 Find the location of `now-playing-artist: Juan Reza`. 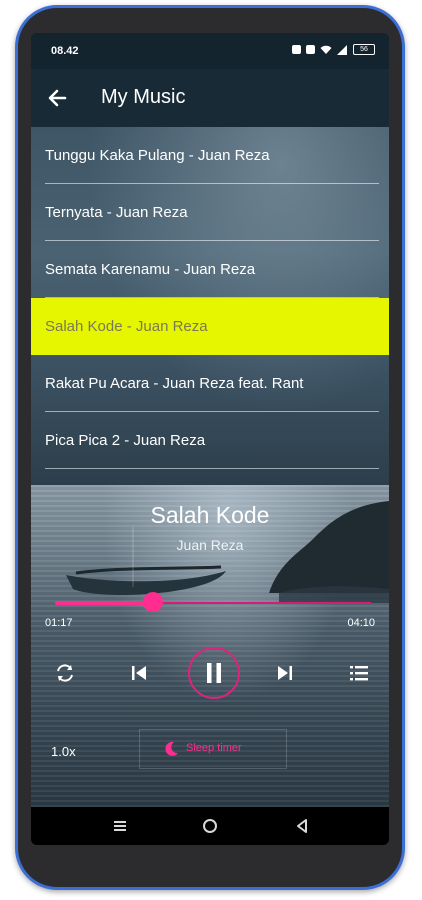

now-playing-artist: Juan Reza is located at coordinates (210, 545).